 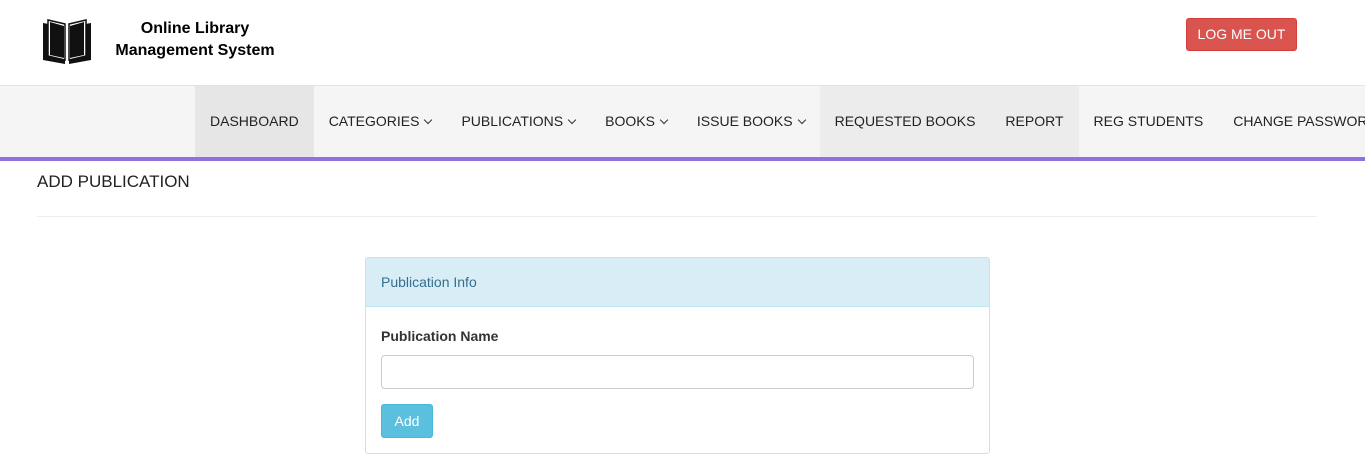 What do you see at coordinates (677, 216) in the screenshot?
I see `title-divider` at bounding box center [677, 216].